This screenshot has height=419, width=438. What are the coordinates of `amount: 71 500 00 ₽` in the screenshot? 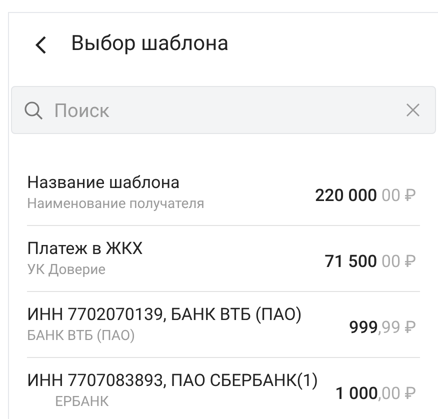 It's located at (370, 262).